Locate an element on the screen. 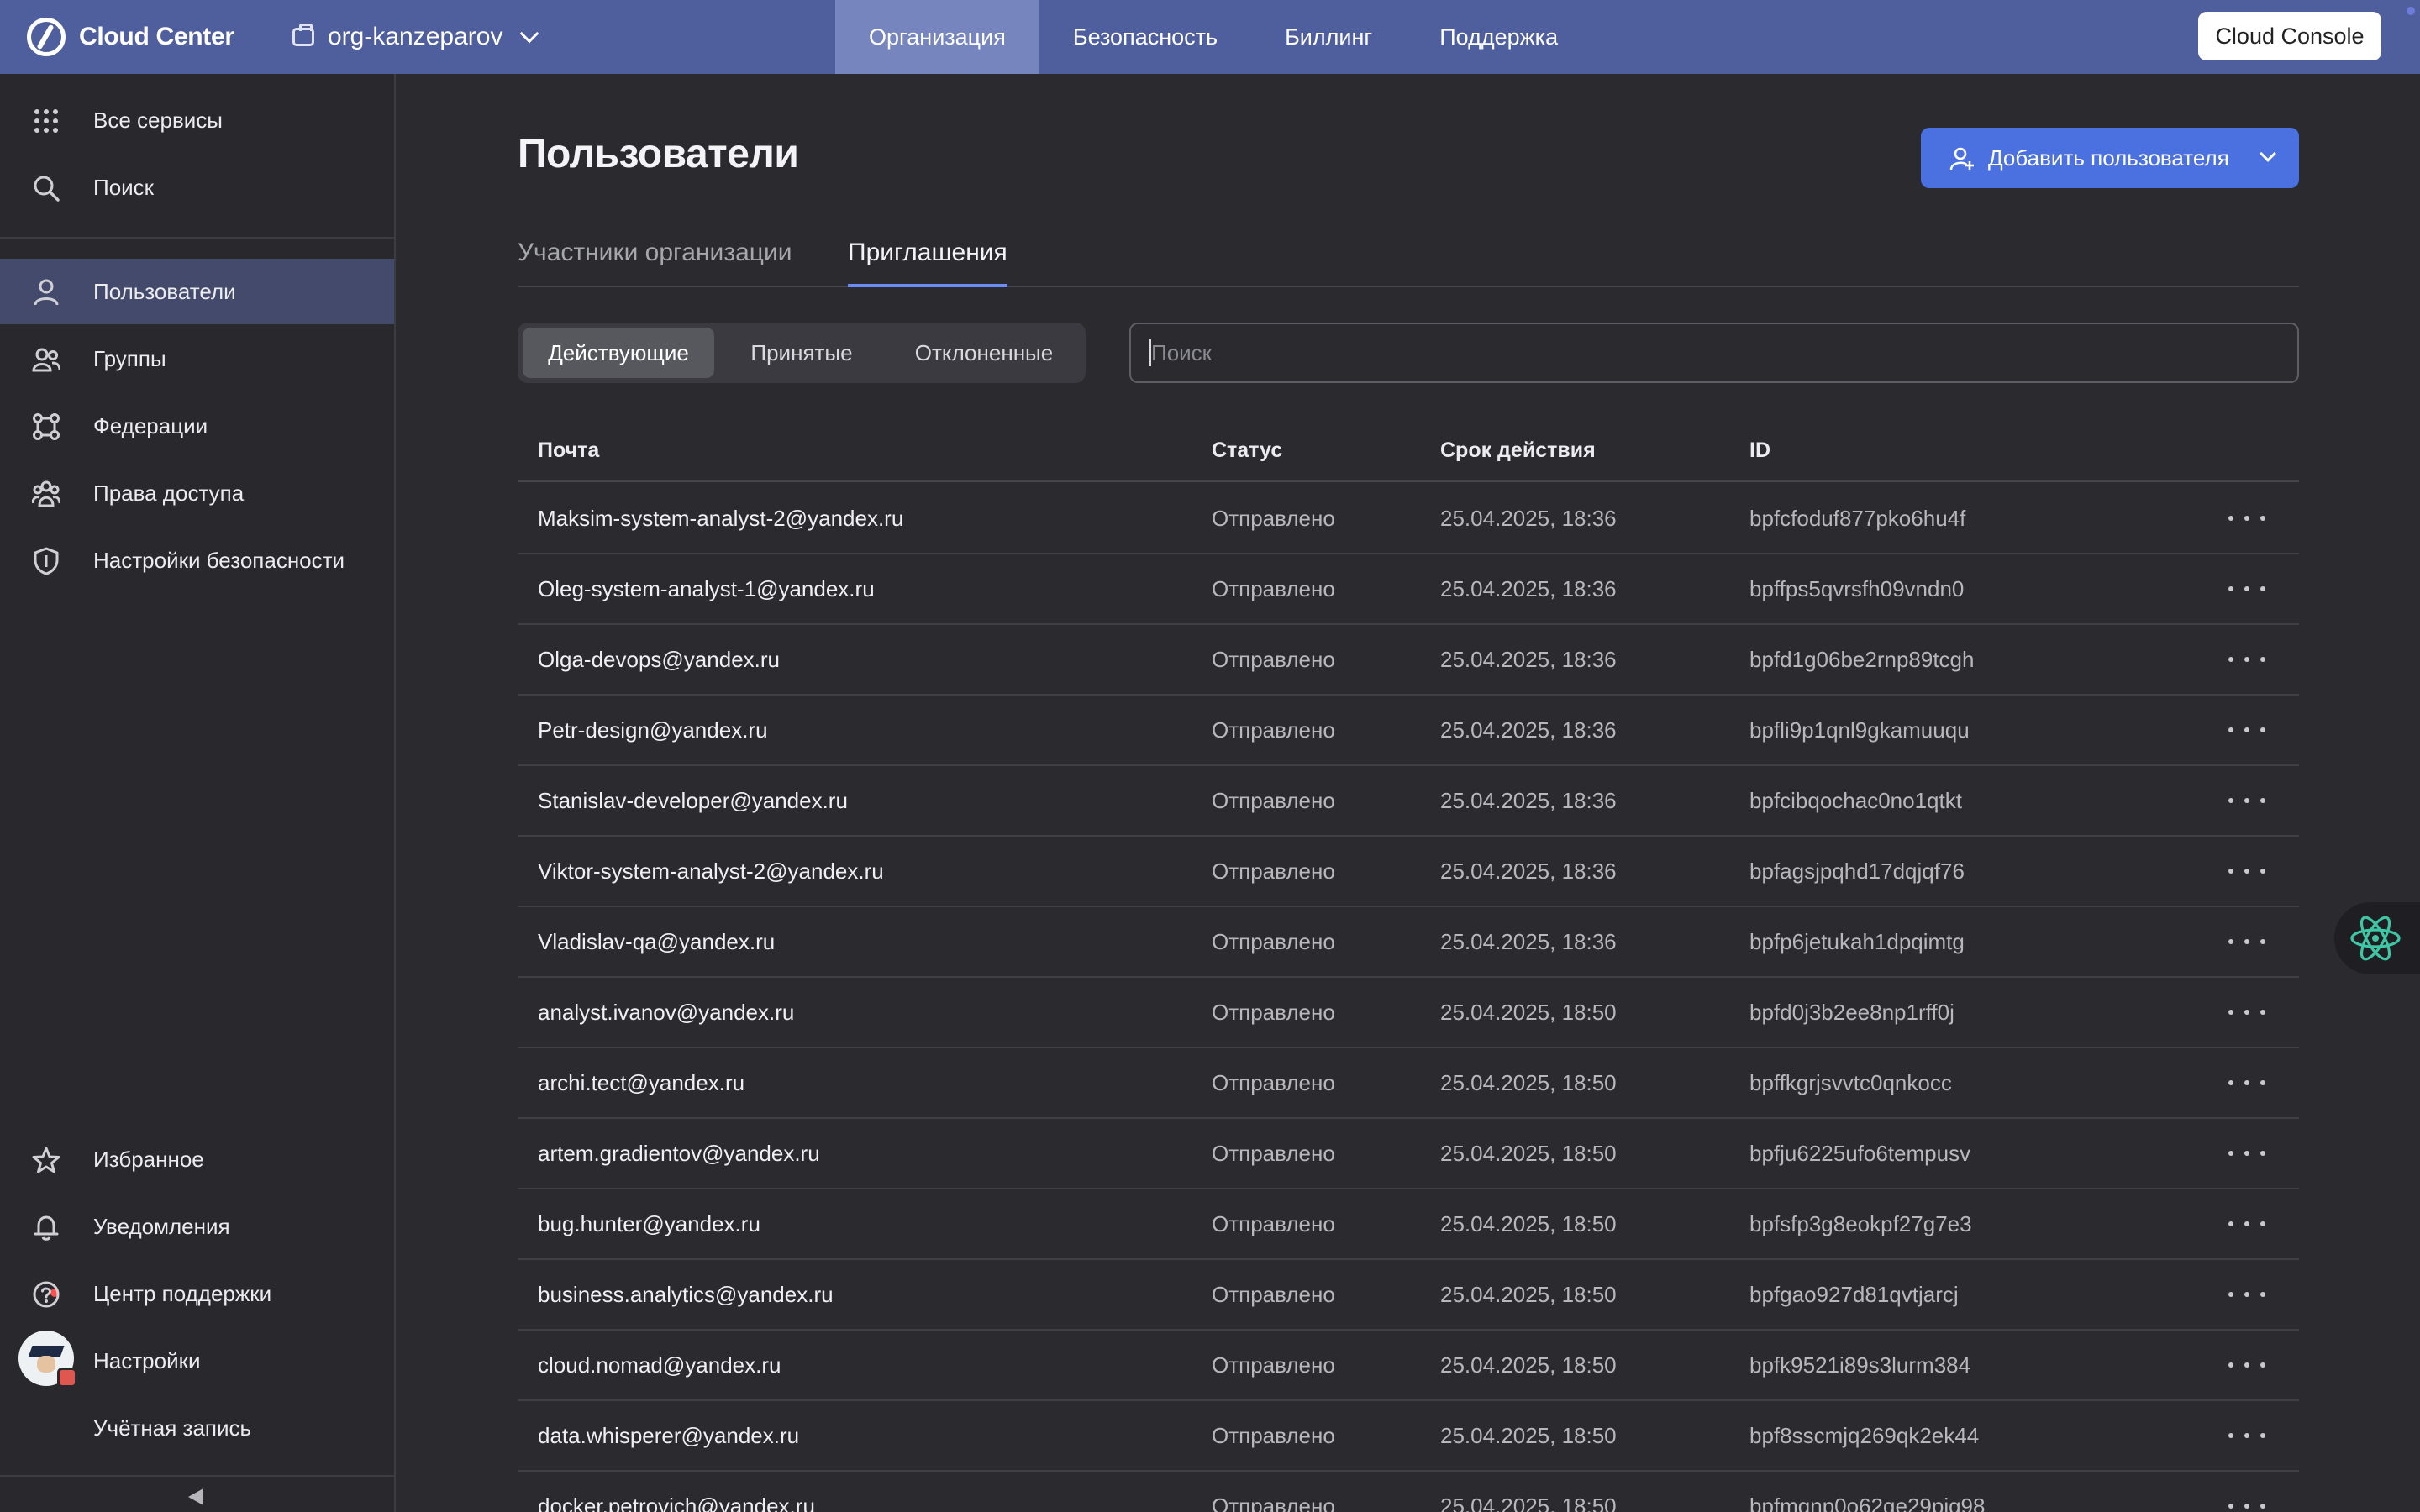  sidebar-item-label: Учётная запись is located at coordinates (172, 1428).